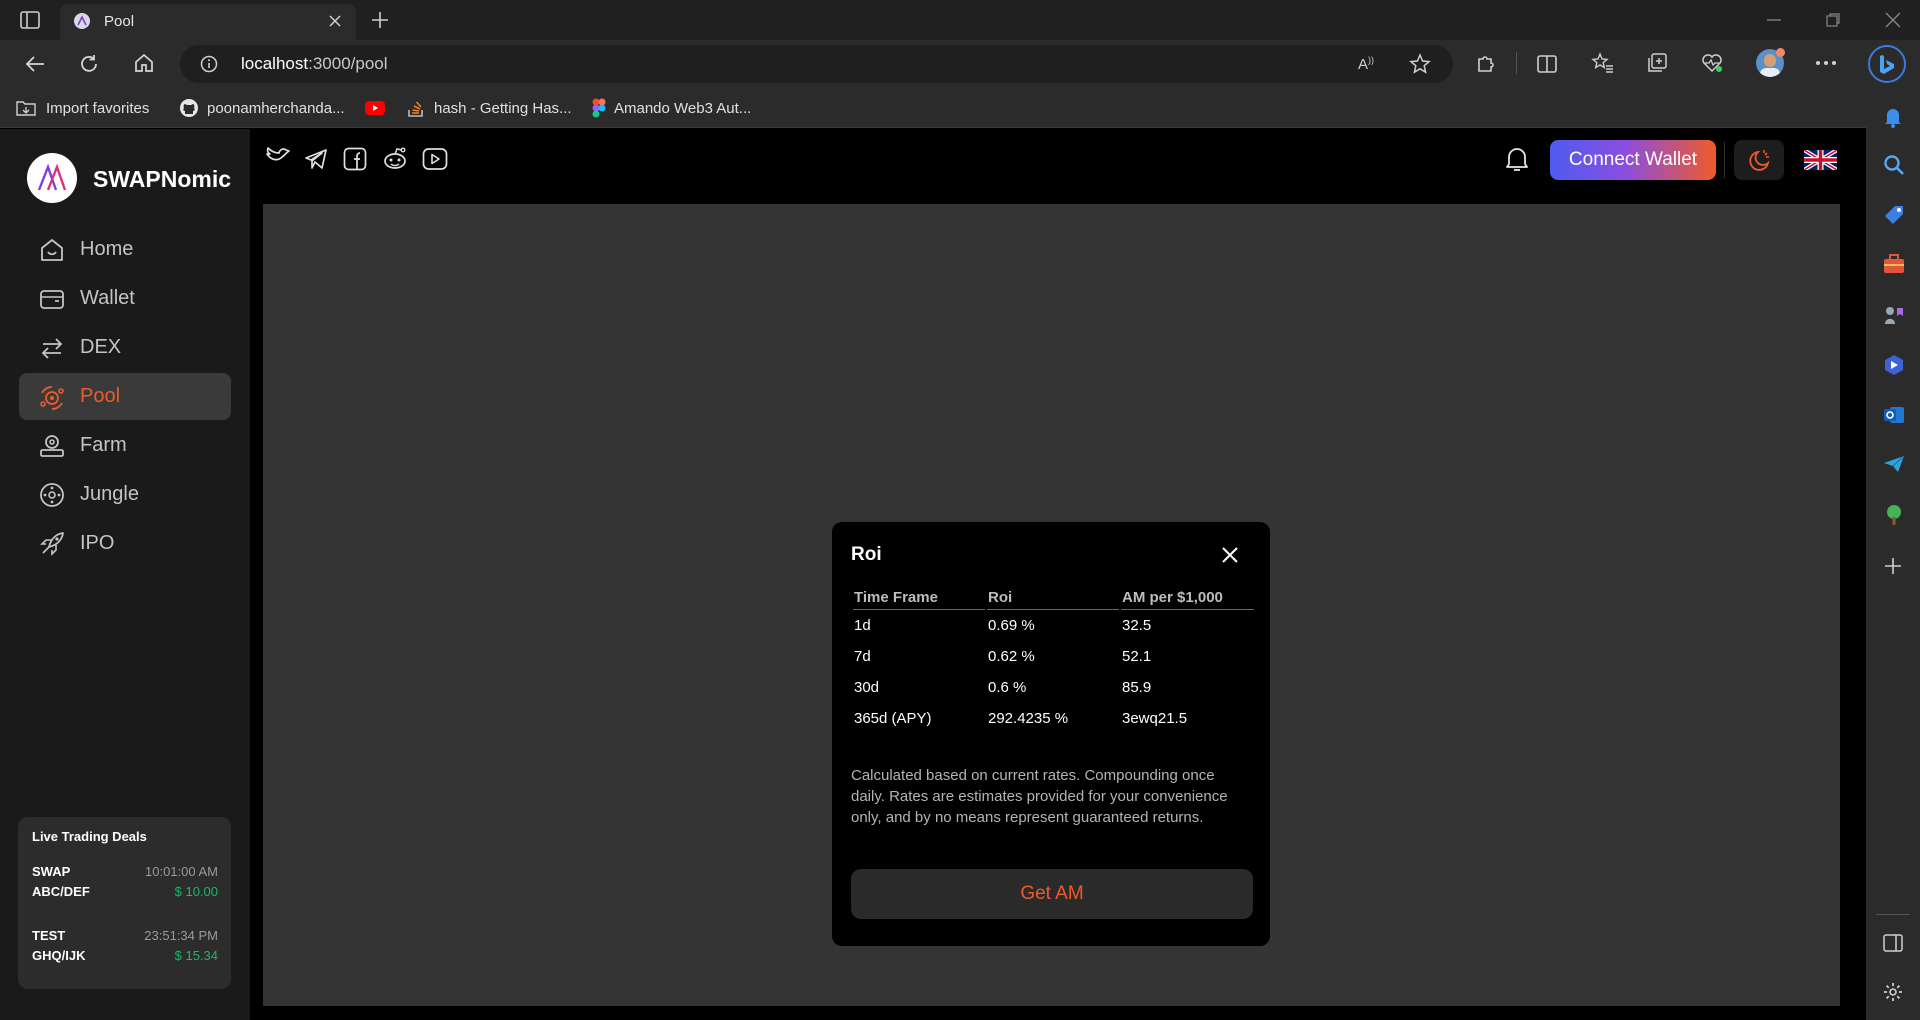 The width and height of the screenshot is (1920, 1020). I want to click on home-browser-icon, so click(144, 63).